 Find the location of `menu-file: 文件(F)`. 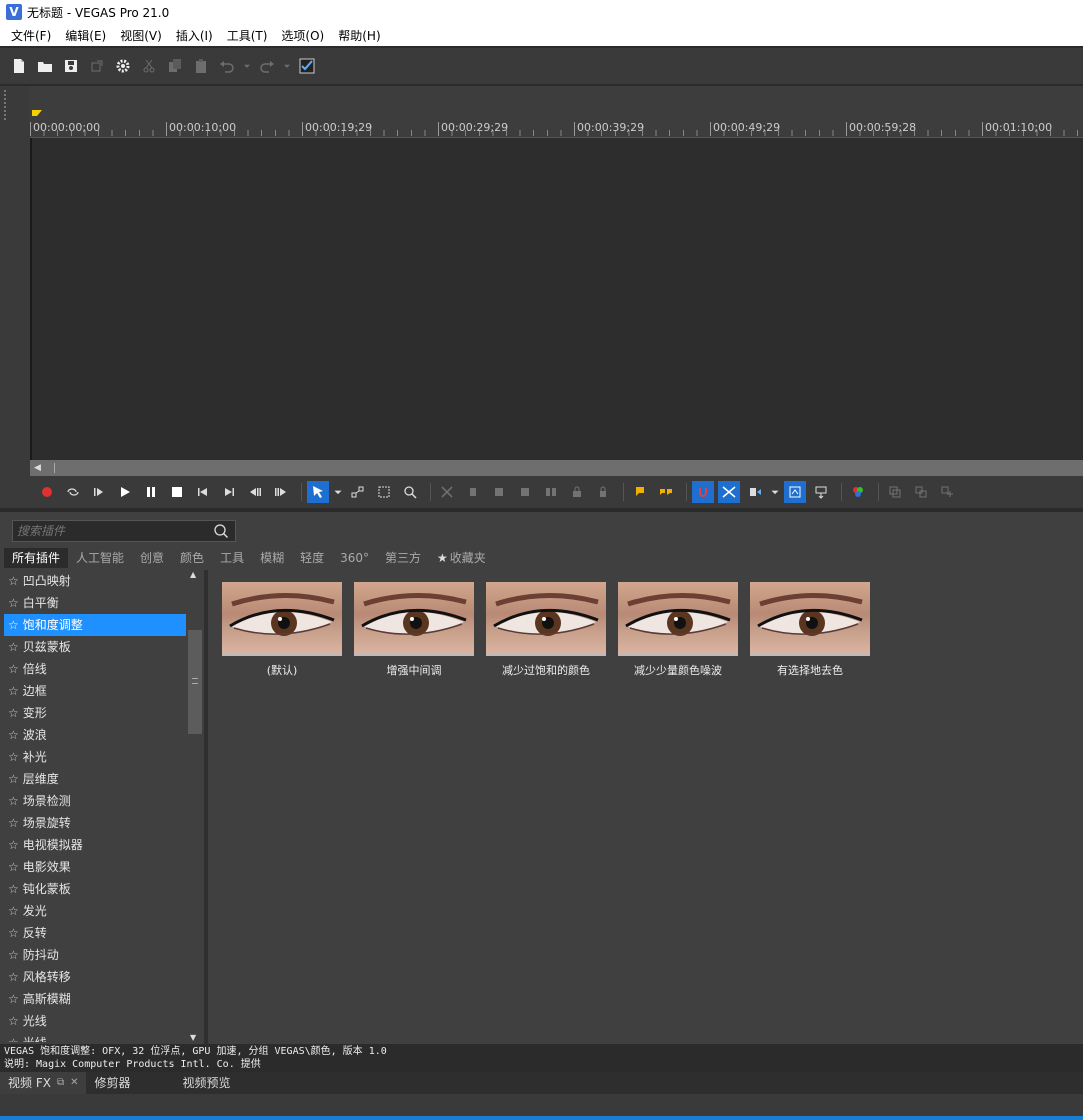

menu-file: 文件(F) is located at coordinates (31, 35).